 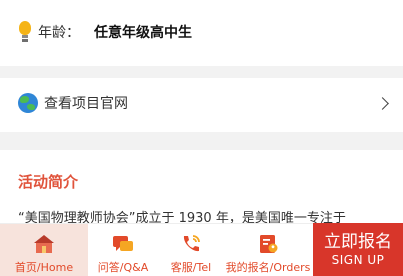 What do you see at coordinates (211, 103) in the screenshot?
I see `website-label: 查看项目官网` at bounding box center [211, 103].